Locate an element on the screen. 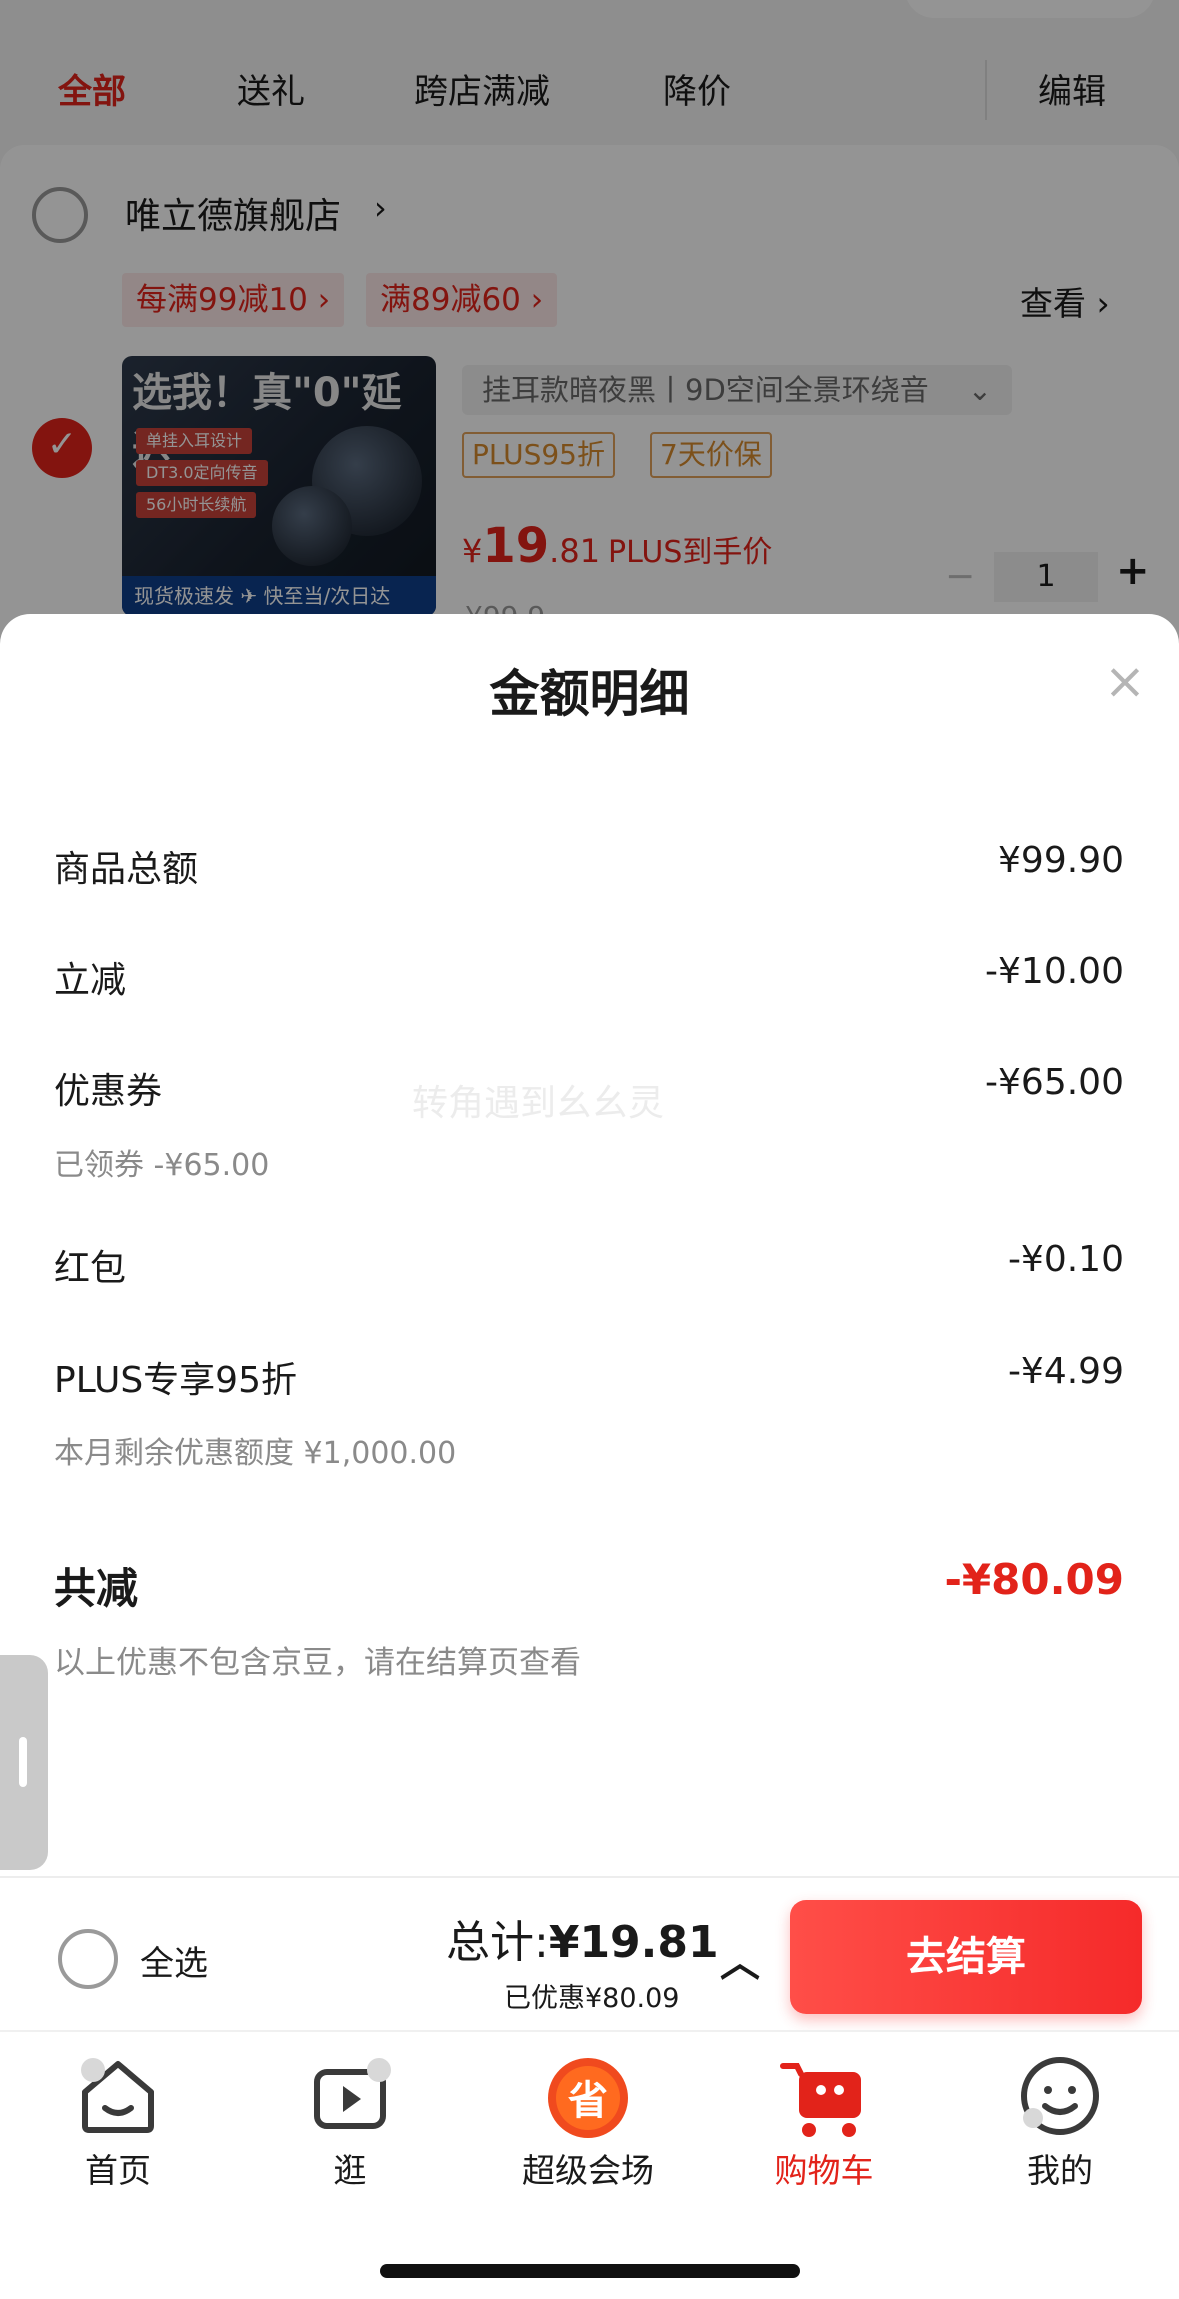 The height and width of the screenshot is (2299, 1179). video-icon is located at coordinates (350, 2095).